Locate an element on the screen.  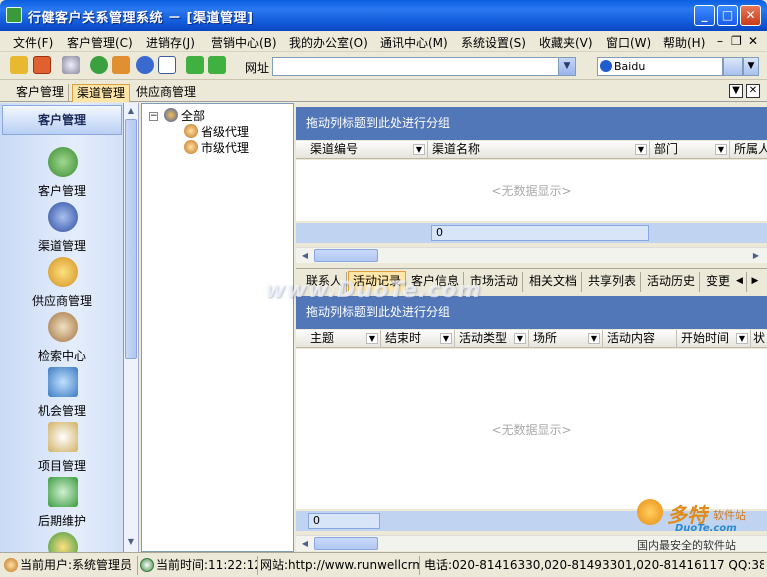
mdi-minimize-icon: – is located at coordinates (720, 41).